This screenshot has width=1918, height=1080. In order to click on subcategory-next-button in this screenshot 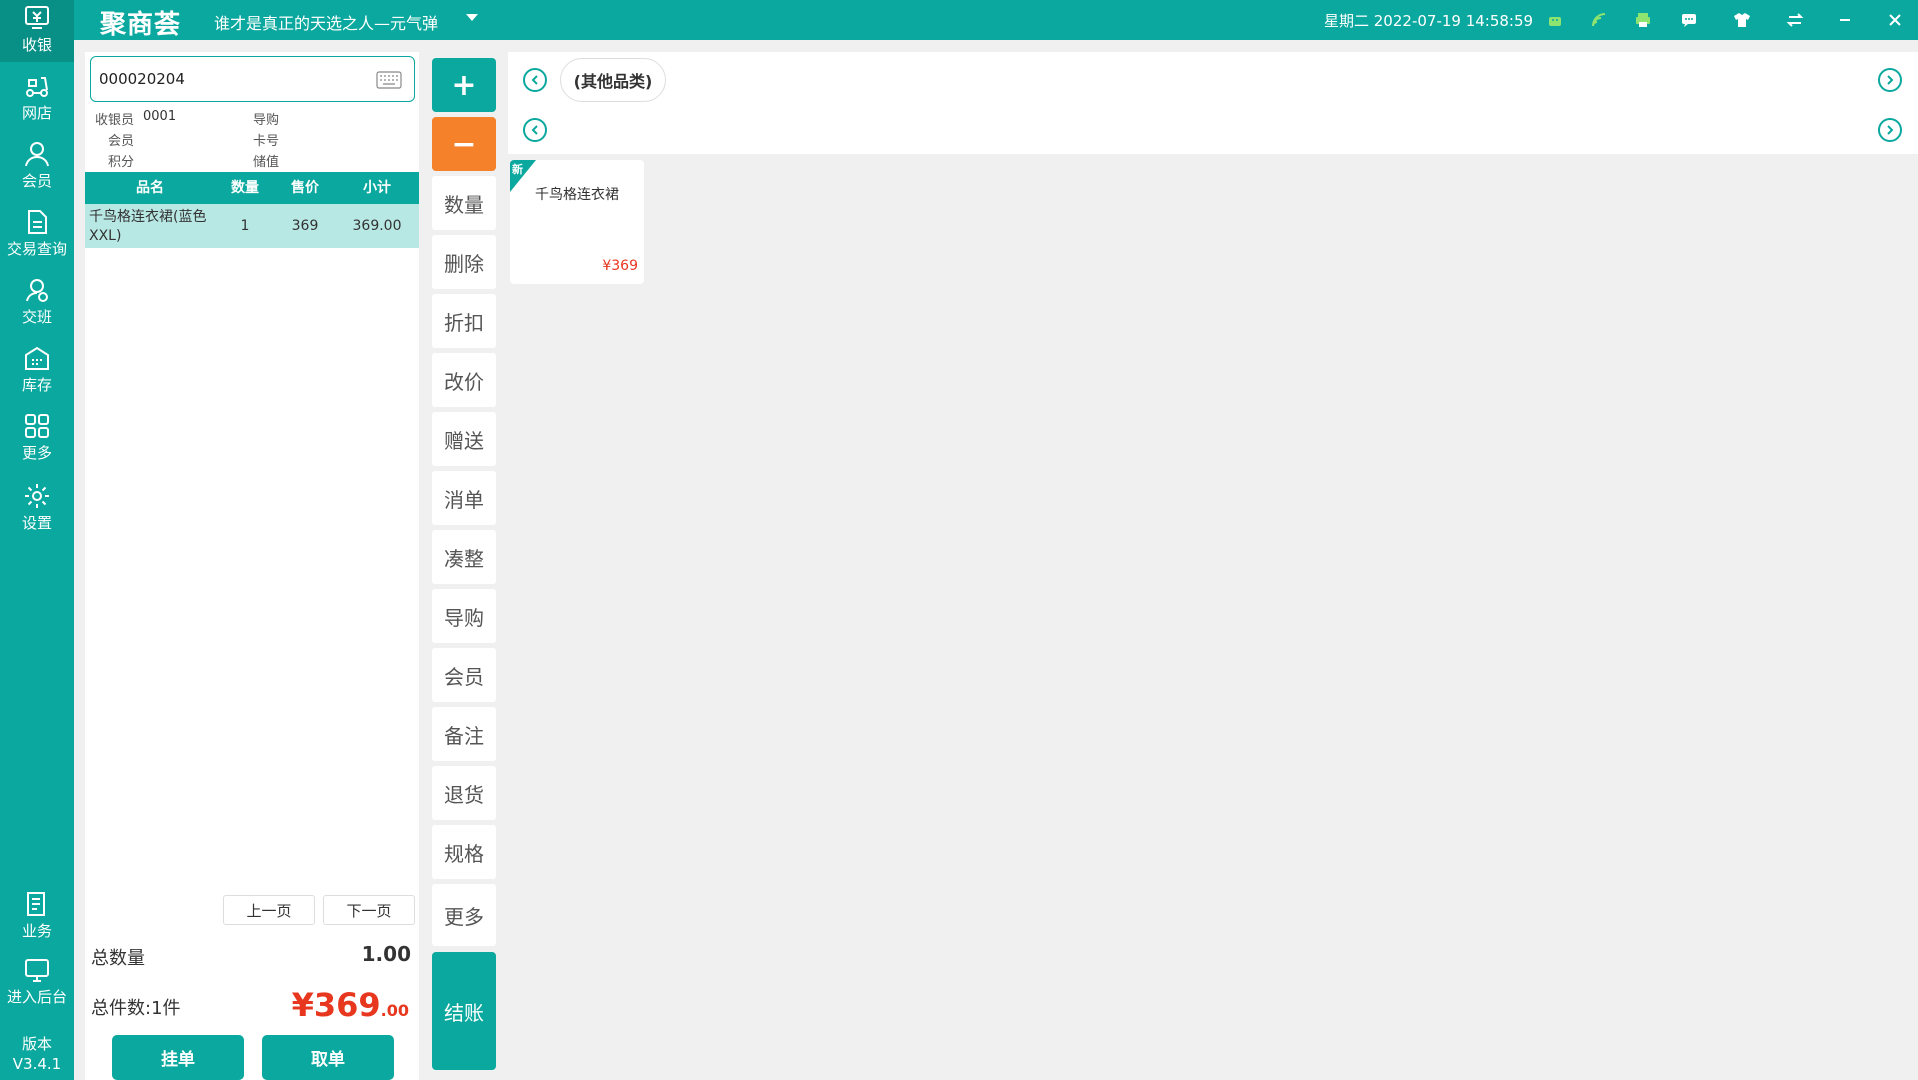, I will do `click(1890, 130)`.